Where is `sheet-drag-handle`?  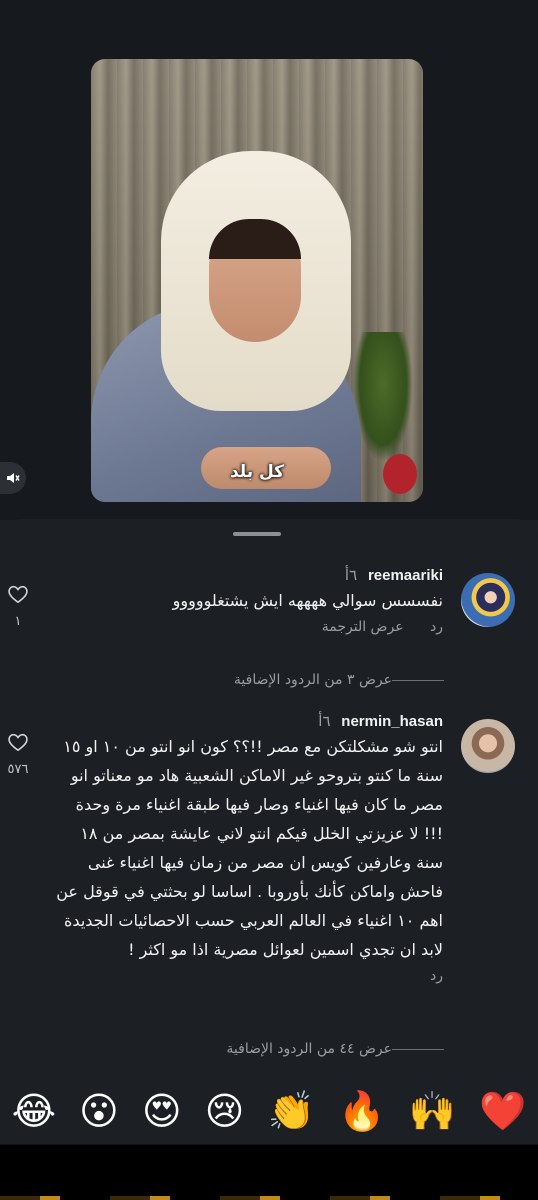
sheet-drag-handle is located at coordinates (257, 534).